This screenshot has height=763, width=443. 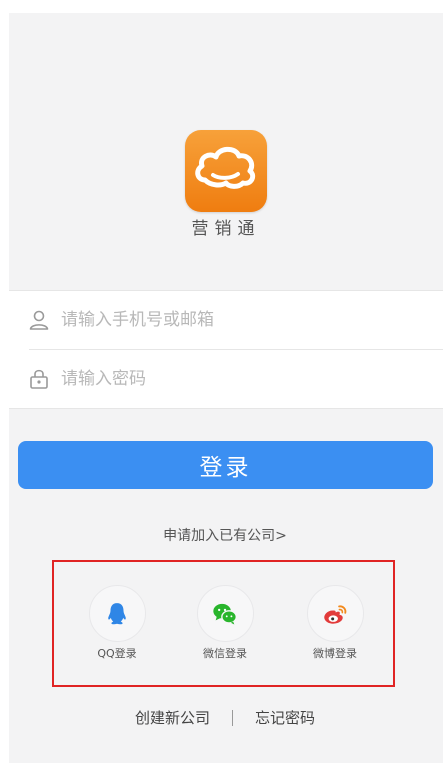 I want to click on weibo-icon, so click(x=335, y=614).